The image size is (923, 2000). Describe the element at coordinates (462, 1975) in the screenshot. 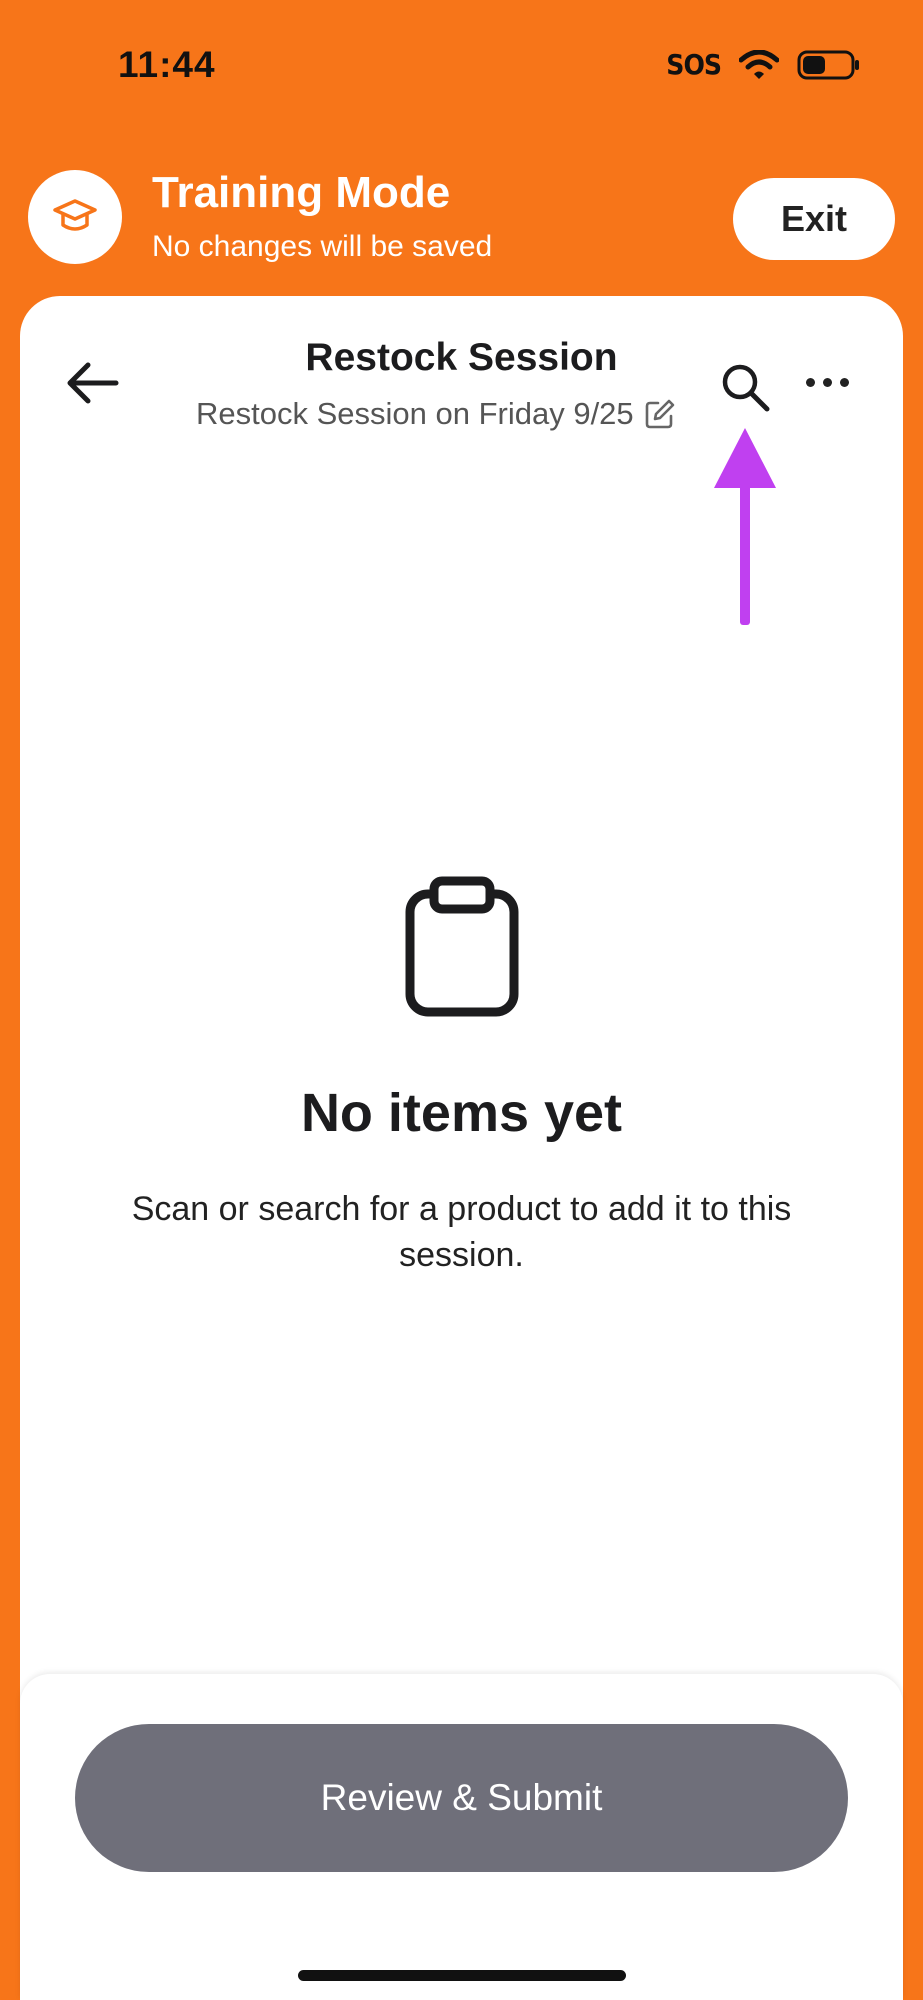

I see `home-indicator` at that location.